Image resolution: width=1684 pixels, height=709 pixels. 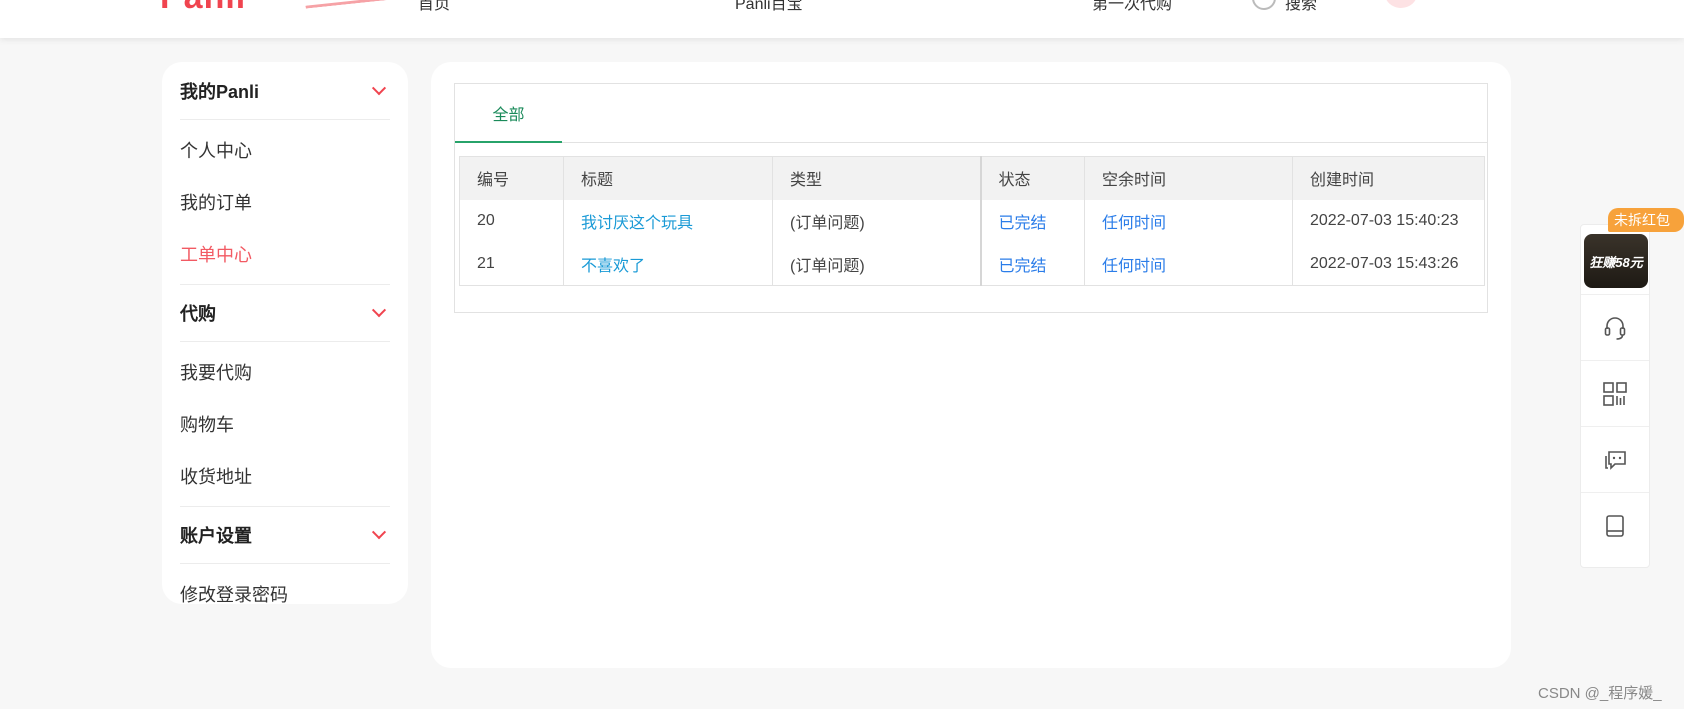 I want to click on watermark: CSDN @_程序媛_, so click(x=1600, y=693).